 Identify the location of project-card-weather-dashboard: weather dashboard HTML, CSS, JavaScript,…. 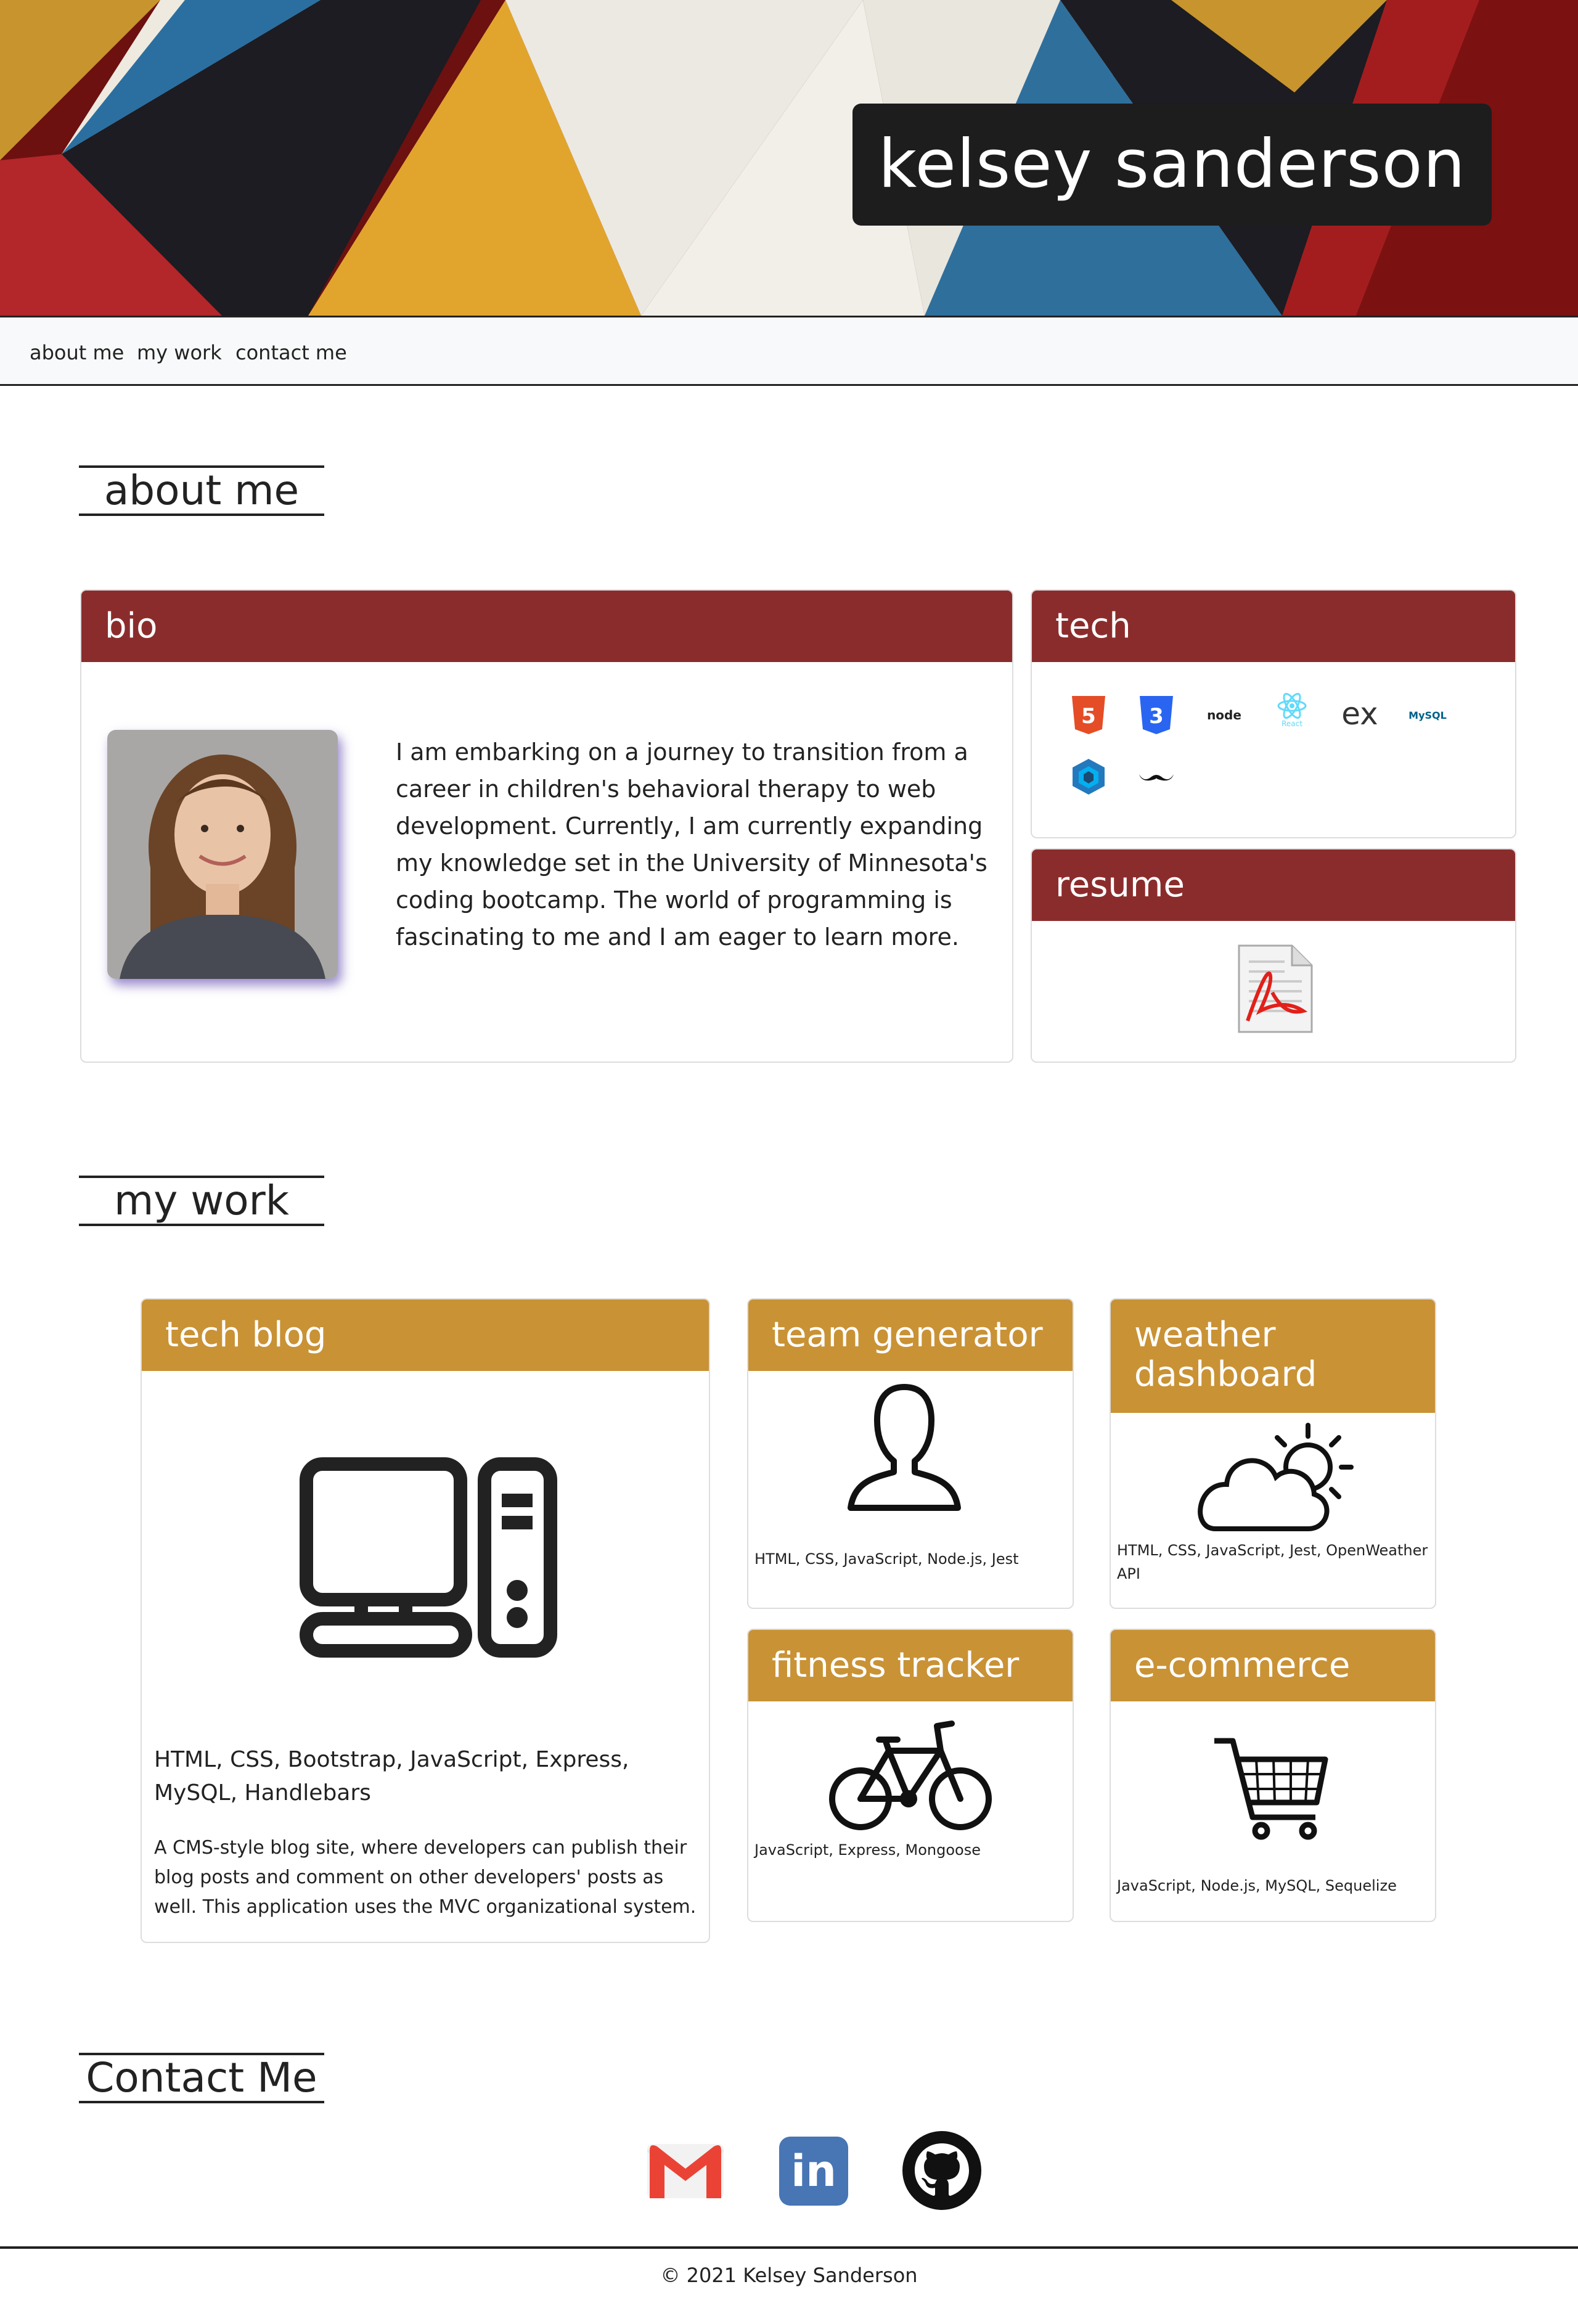
(1273, 1453).